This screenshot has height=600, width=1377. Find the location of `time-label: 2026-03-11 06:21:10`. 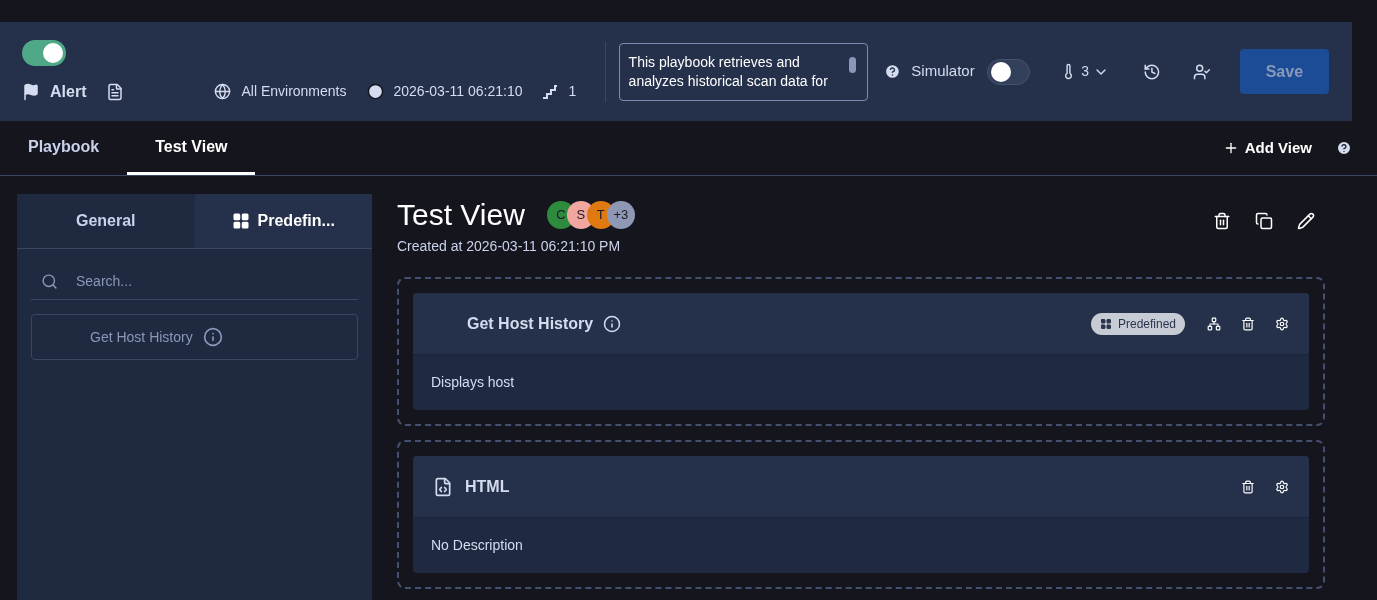

time-label: 2026-03-11 06:21:10 is located at coordinates (458, 91).